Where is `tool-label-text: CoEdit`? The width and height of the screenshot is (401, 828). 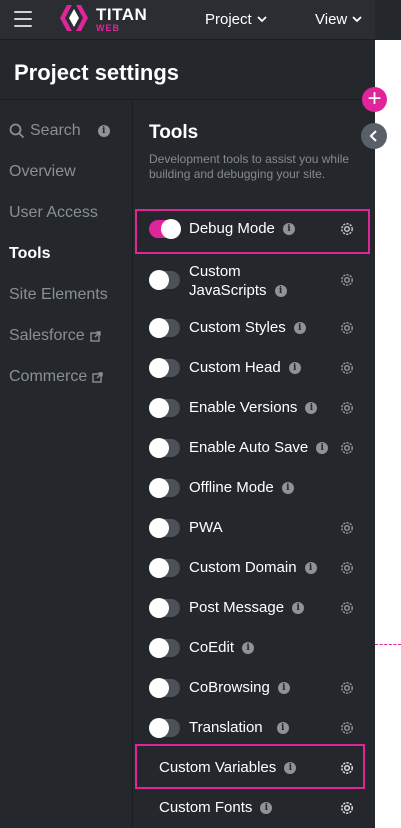 tool-label-text: CoEdit is located at coordinates (212, 647).